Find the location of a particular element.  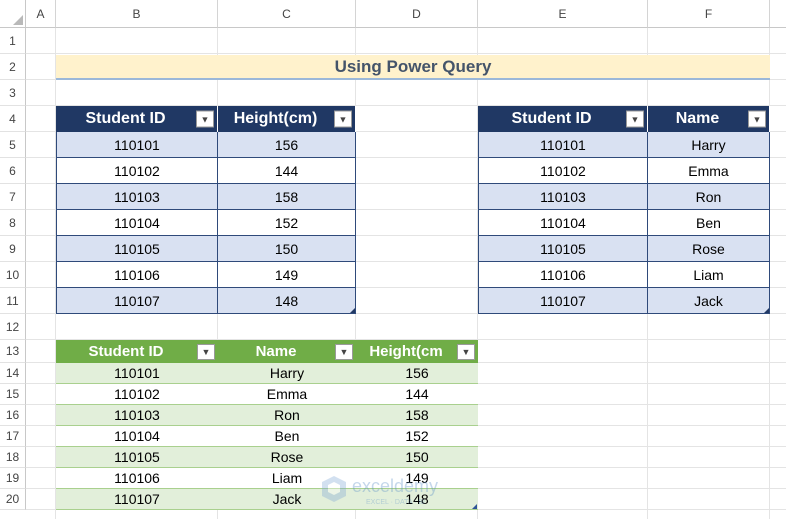

column-header-f: F is located at coordinates (709, 14).